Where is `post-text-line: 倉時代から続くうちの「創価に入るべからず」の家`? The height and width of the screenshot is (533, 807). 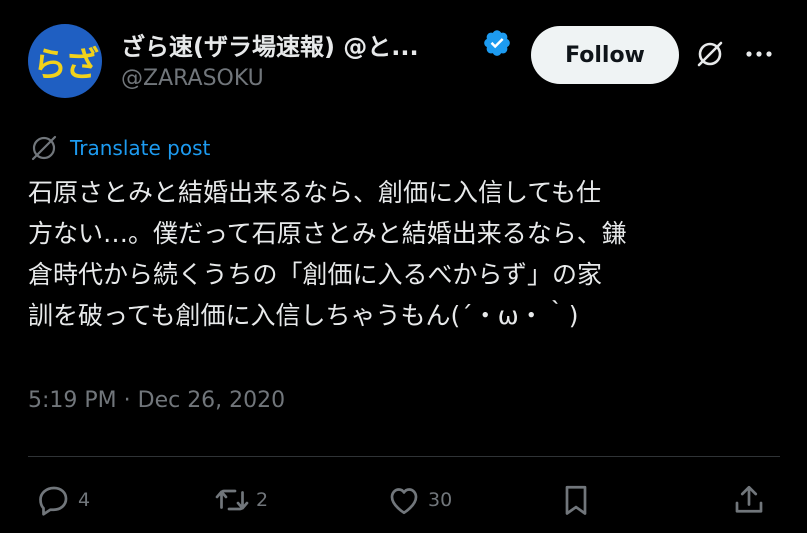 post-text-line: 倉時代から続くうちの「創価に入るべからず」の家 is located at coordinates (315, 274).